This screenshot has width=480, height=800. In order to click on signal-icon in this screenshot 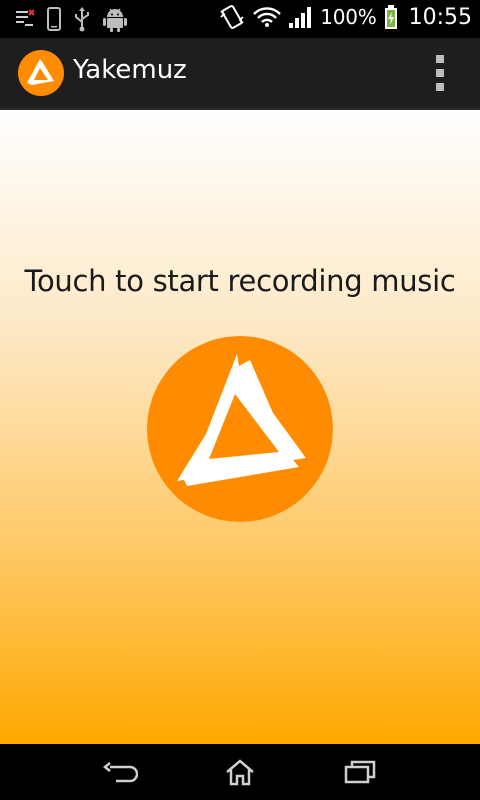, I will do `click(300, 17)`.